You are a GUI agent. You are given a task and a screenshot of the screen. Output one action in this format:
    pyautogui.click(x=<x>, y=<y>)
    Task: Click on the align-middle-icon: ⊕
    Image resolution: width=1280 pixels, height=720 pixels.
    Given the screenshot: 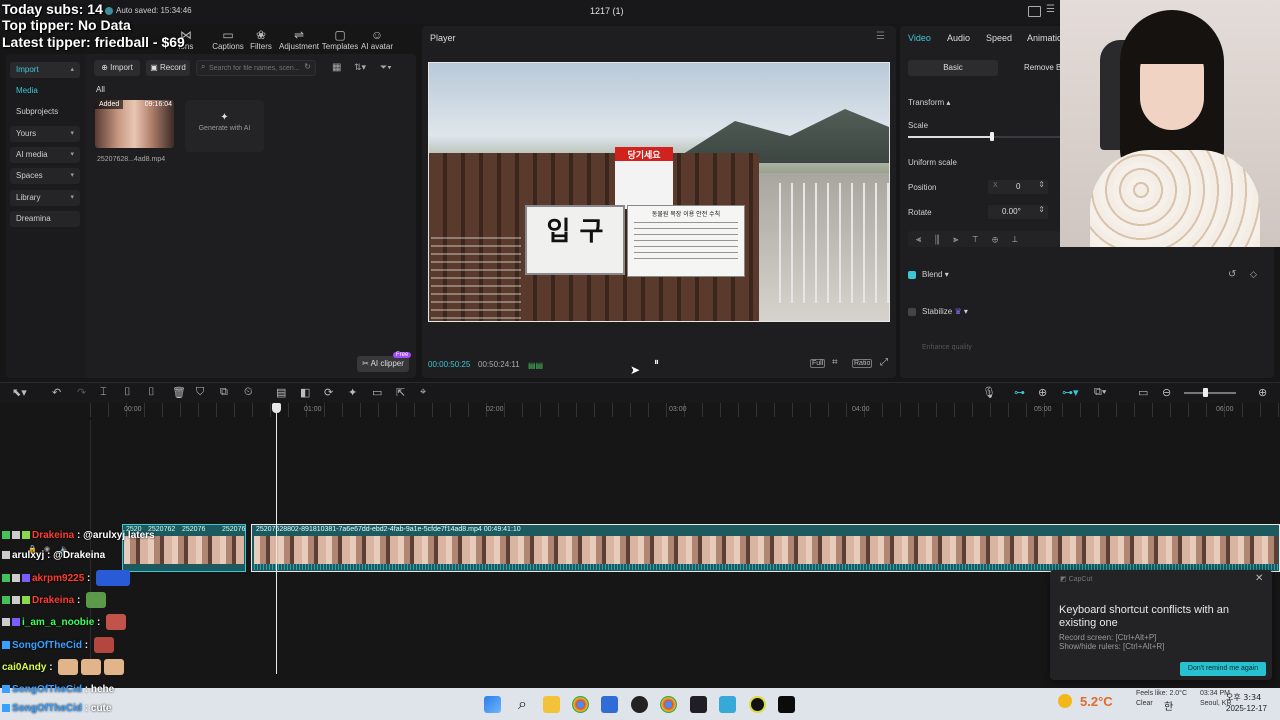 What is the action you would take?
    pyautogui.click(x=1002, y=239)
    